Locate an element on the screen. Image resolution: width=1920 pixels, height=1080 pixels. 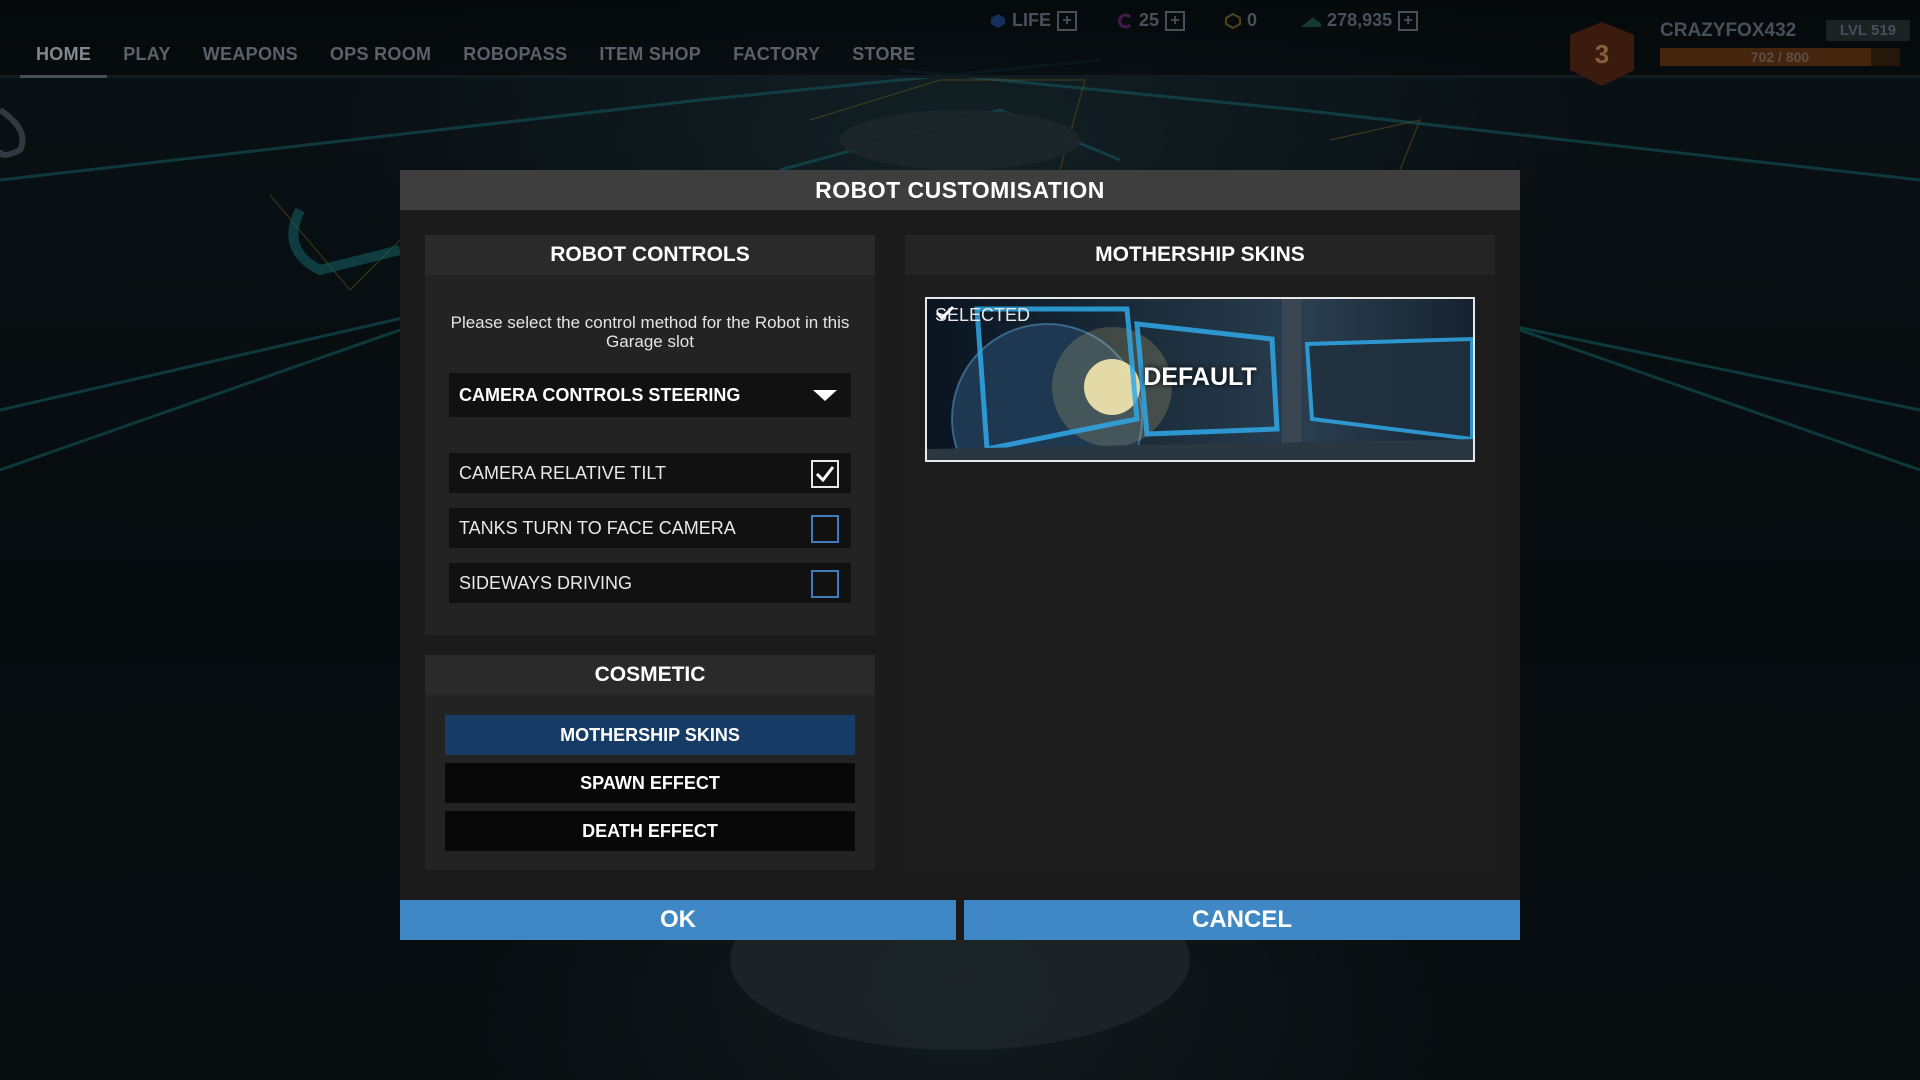
option-tanks-turn-to-face-camera: TANKS TURN TO FACE CAMERA is located at coordinates (650, 528).